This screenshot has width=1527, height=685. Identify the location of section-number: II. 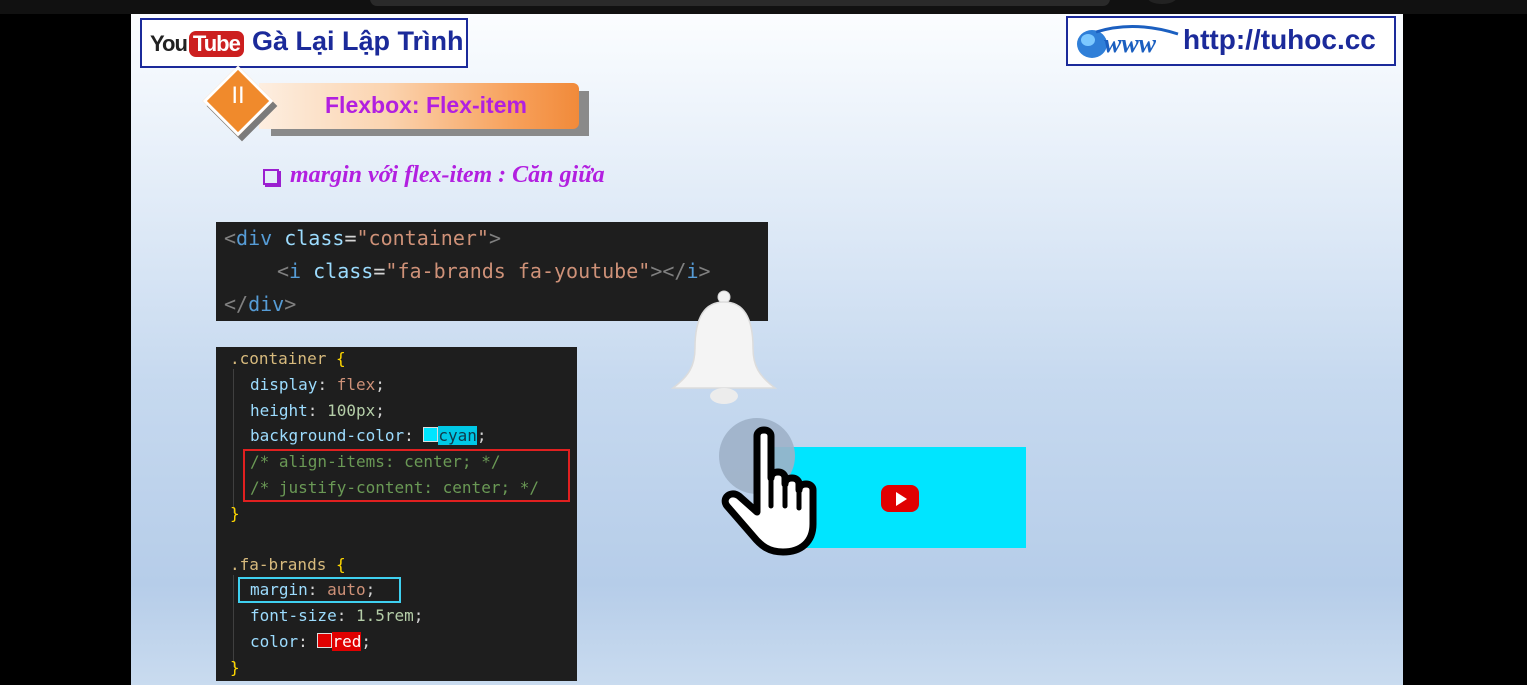
(238, 95).